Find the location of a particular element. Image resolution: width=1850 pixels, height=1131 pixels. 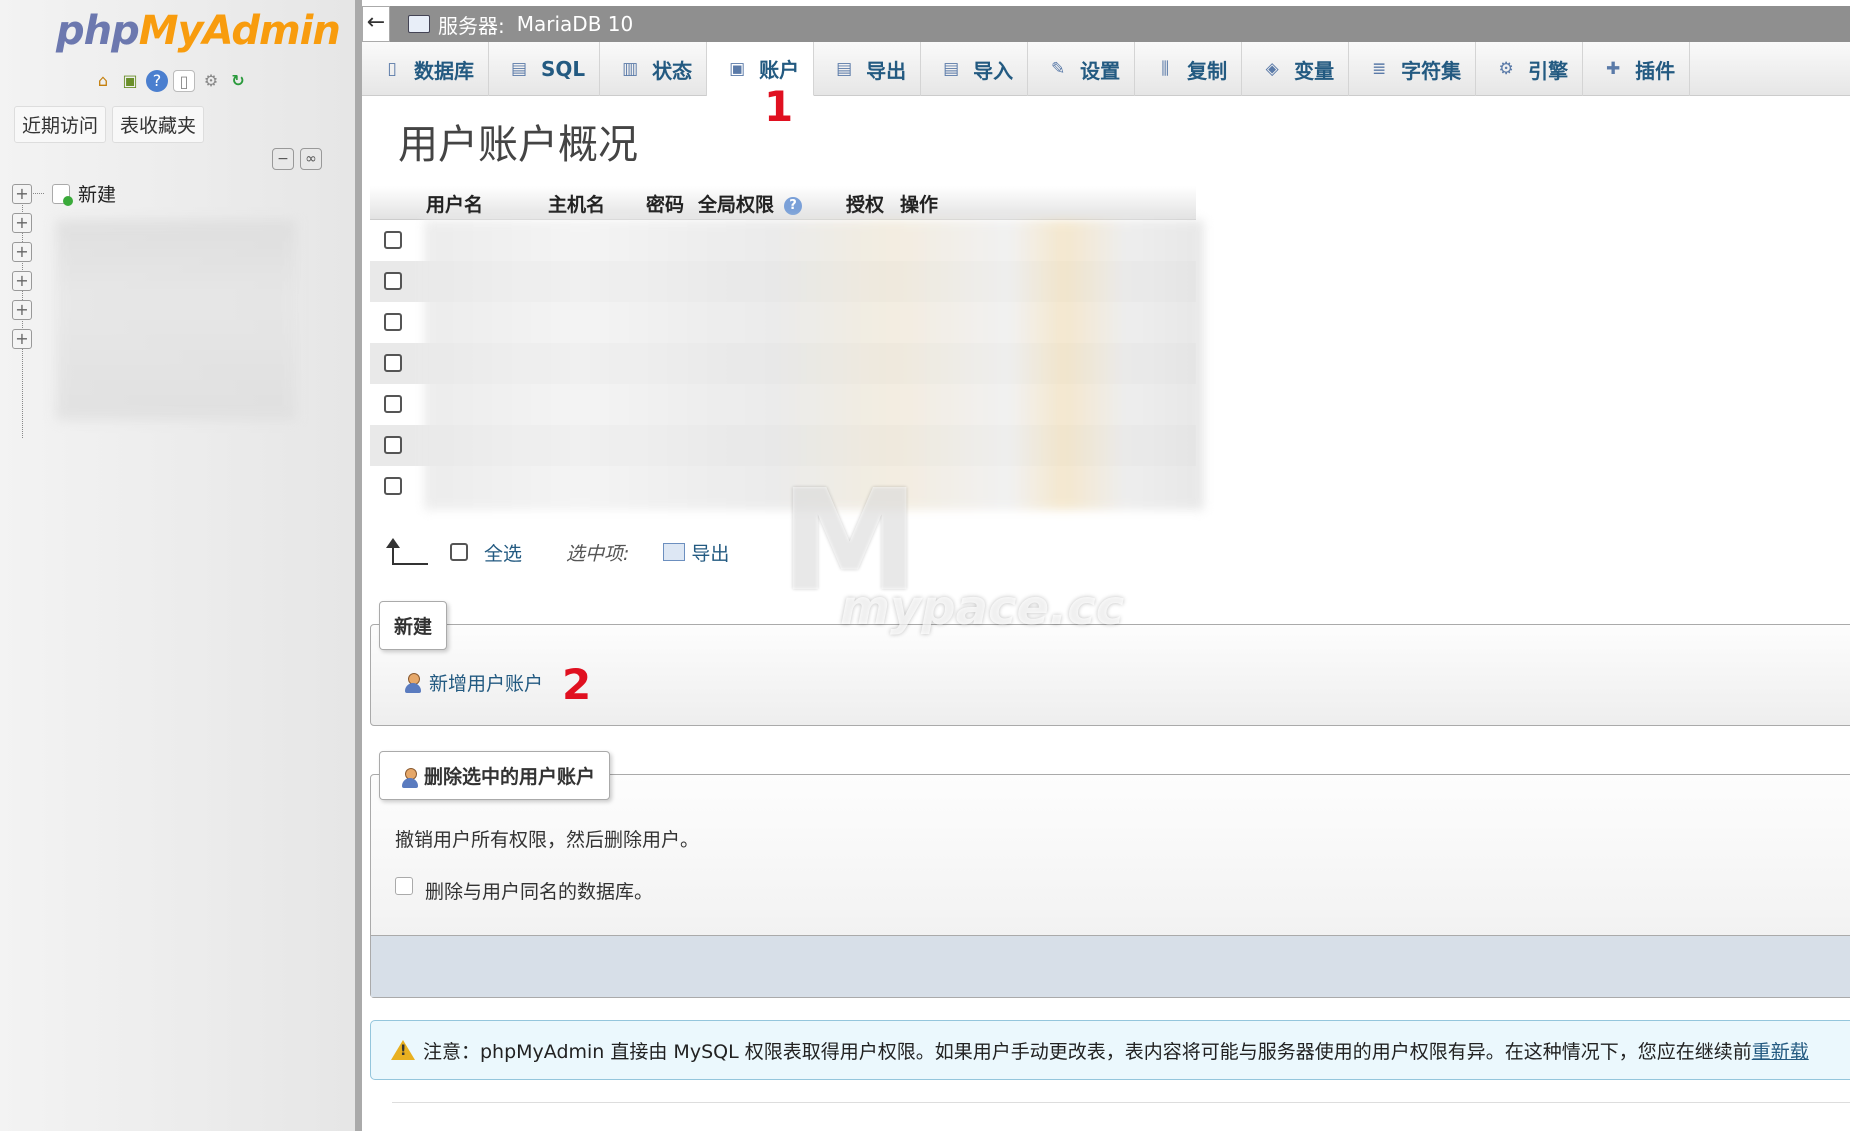

blurred-user-data is located at coordinates (814, 365).